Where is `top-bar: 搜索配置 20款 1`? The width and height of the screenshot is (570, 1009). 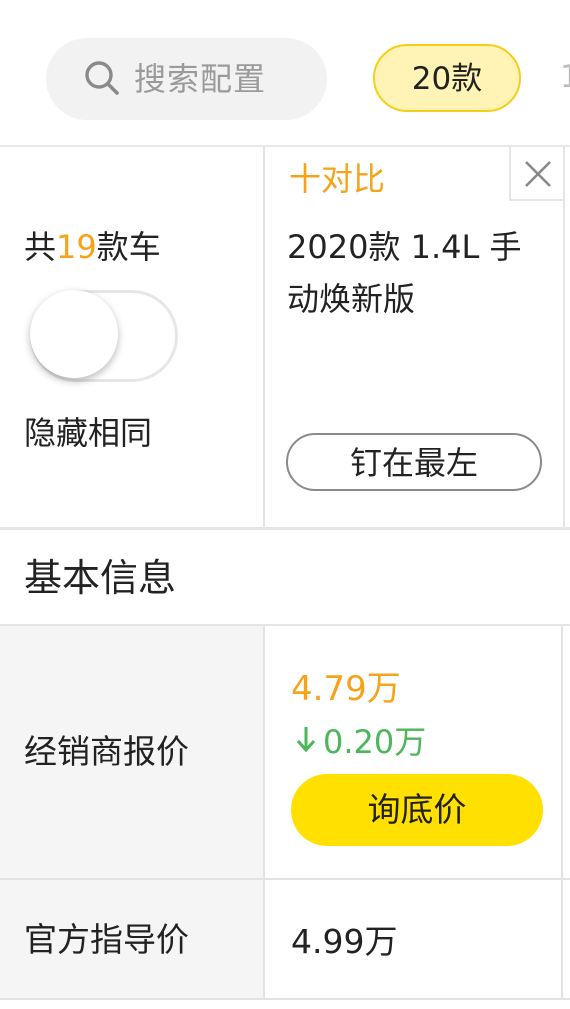
top-bar: 搜索配置 20款 1 is located at coordinates (285, 73).